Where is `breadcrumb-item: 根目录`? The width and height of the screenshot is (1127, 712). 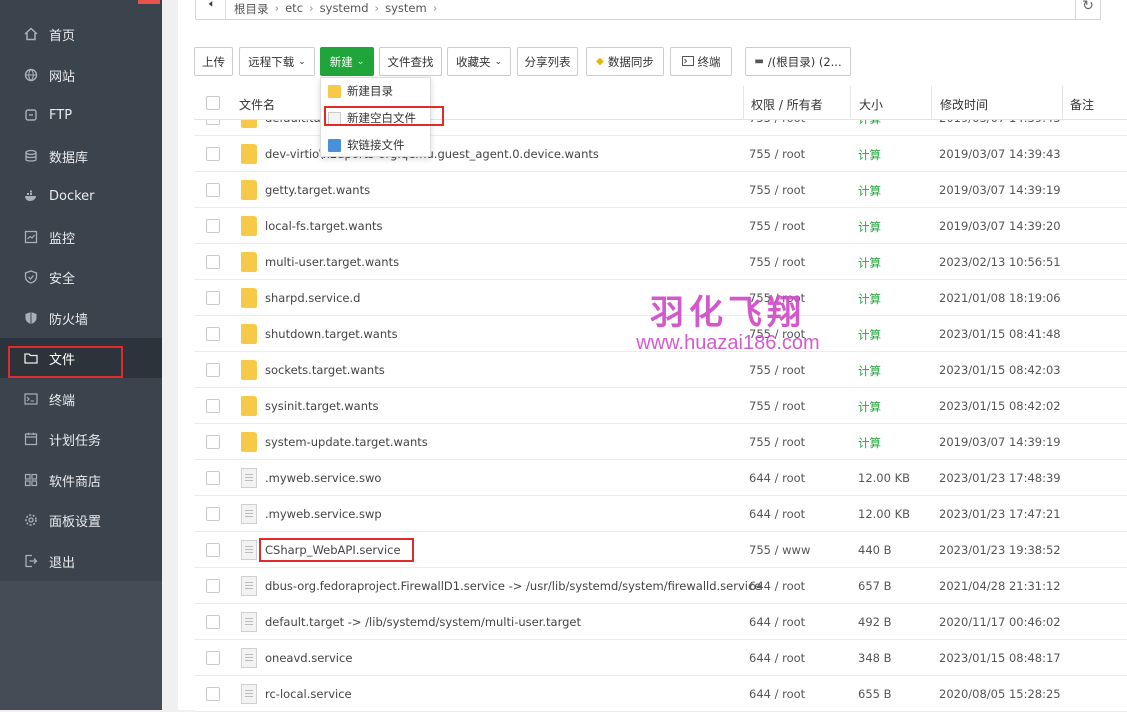 breadcrumb-item: 根目录 is located at coordinates (251, 9).